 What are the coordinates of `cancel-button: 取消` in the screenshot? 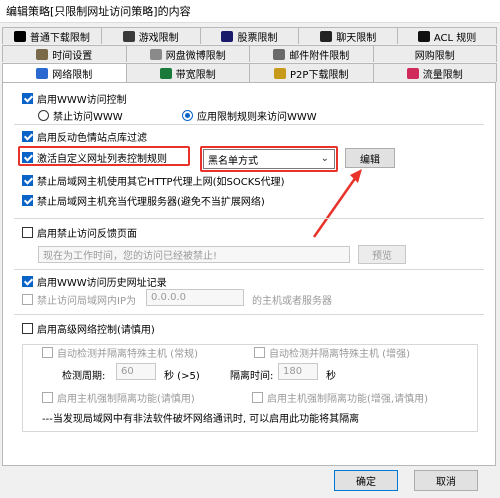 It's located at (446, 480).